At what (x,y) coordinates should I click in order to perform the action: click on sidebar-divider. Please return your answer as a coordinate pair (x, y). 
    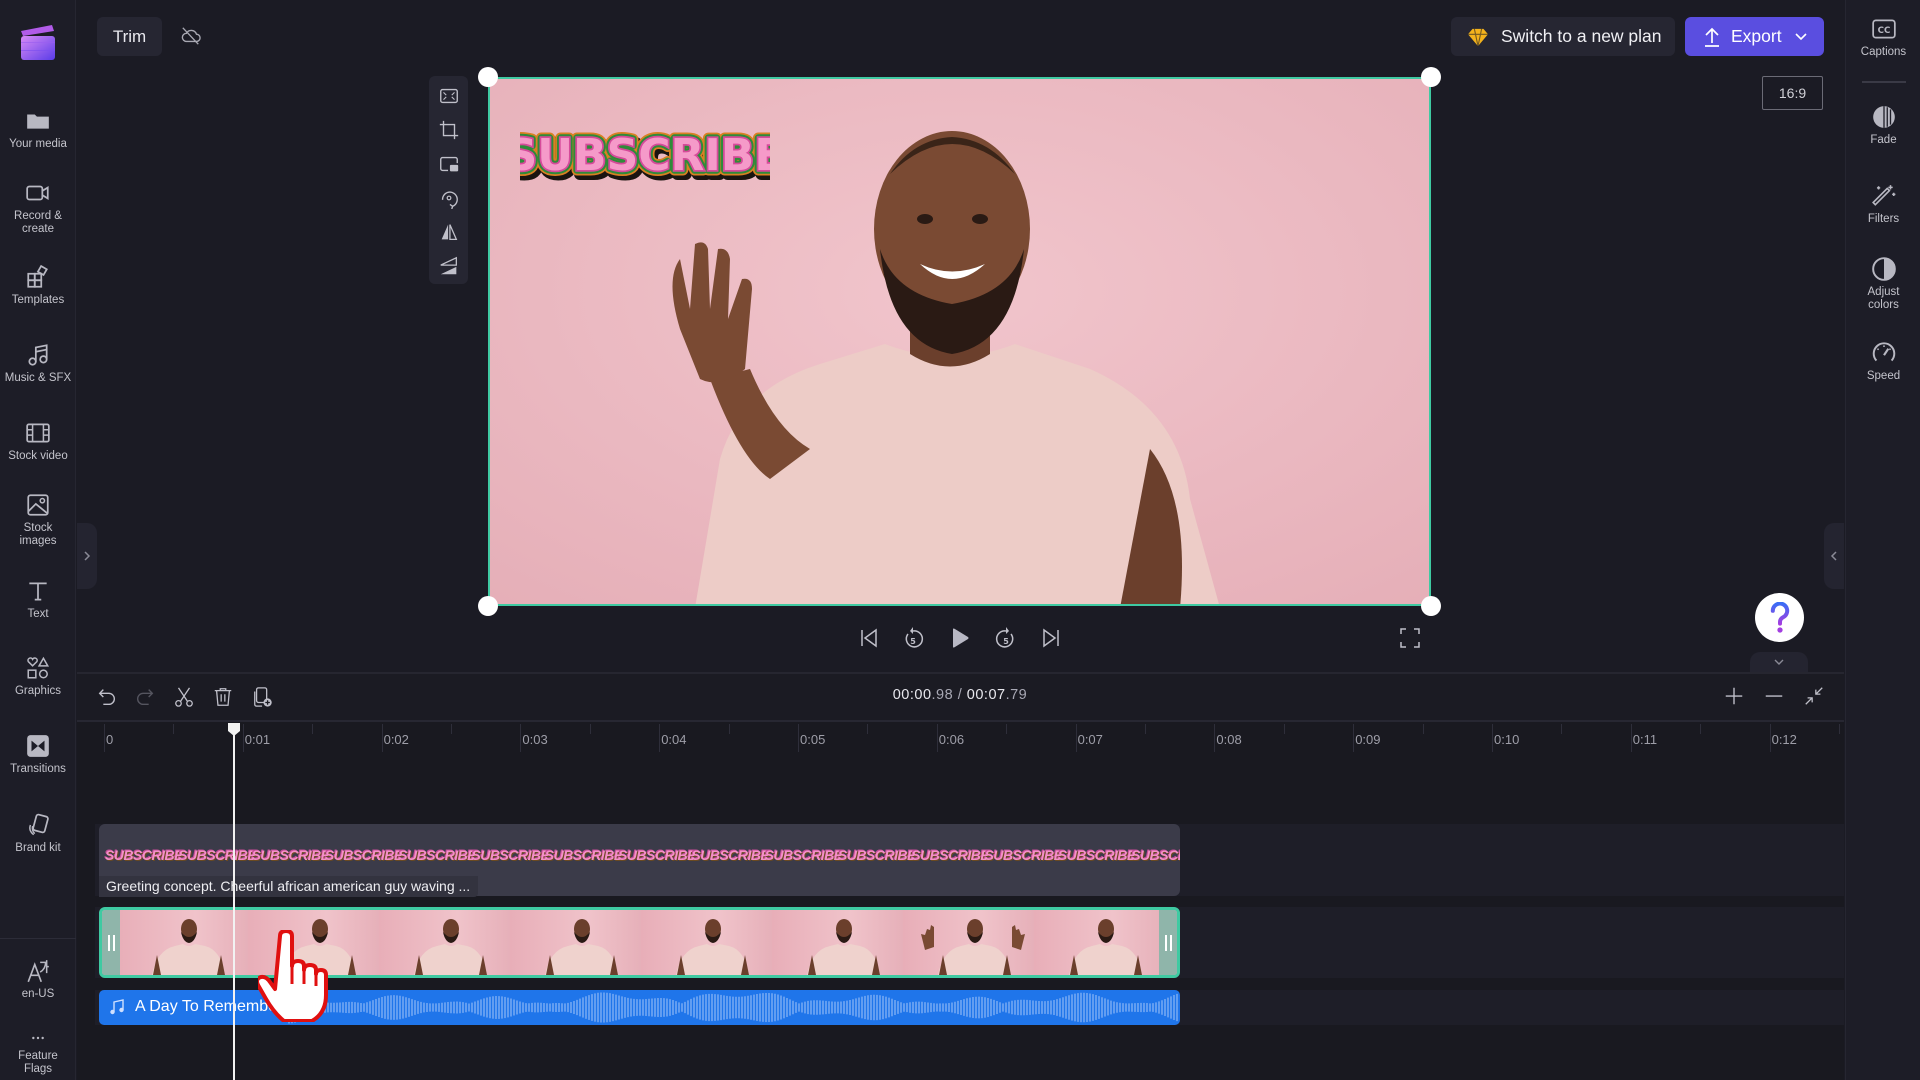
    Looking at the image, I should click on (38, 938).